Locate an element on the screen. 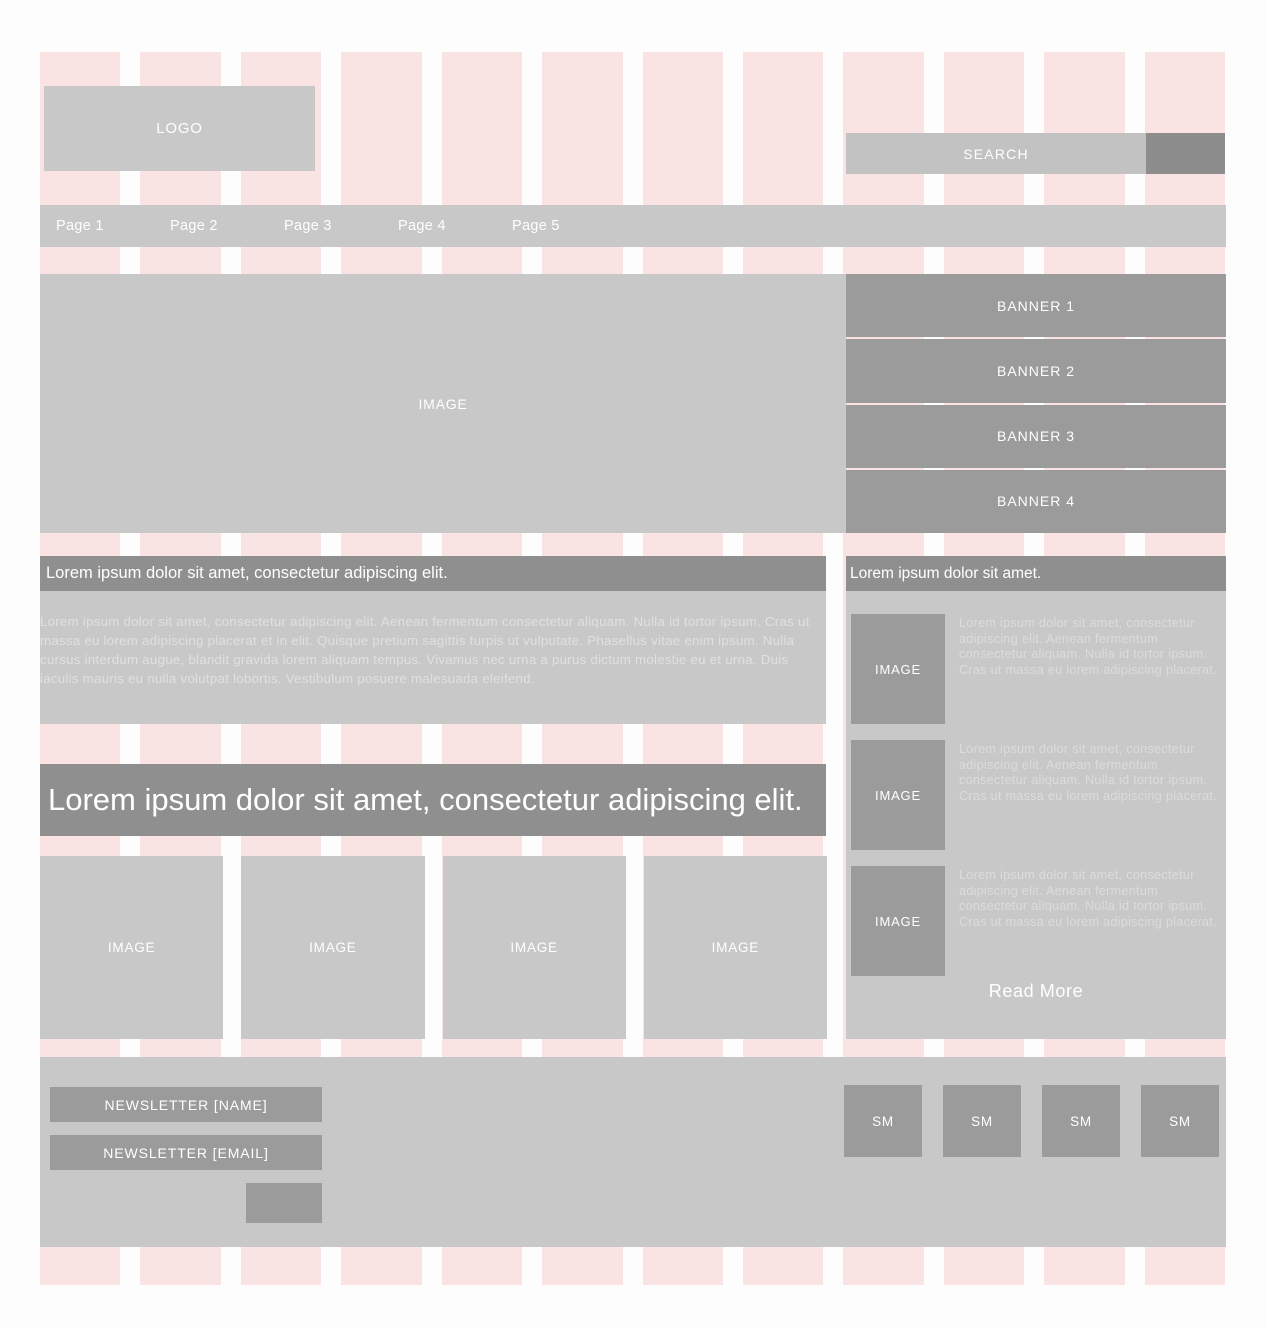 This screenshot has height=1328, width=1266. nav-item-page-1: Page 1 is located at coordinates (113, 226).